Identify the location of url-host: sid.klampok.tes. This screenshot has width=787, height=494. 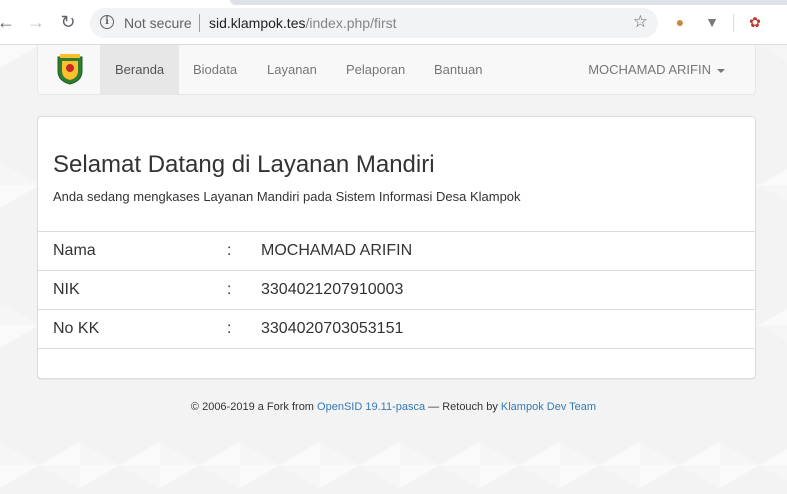
(257, 23).